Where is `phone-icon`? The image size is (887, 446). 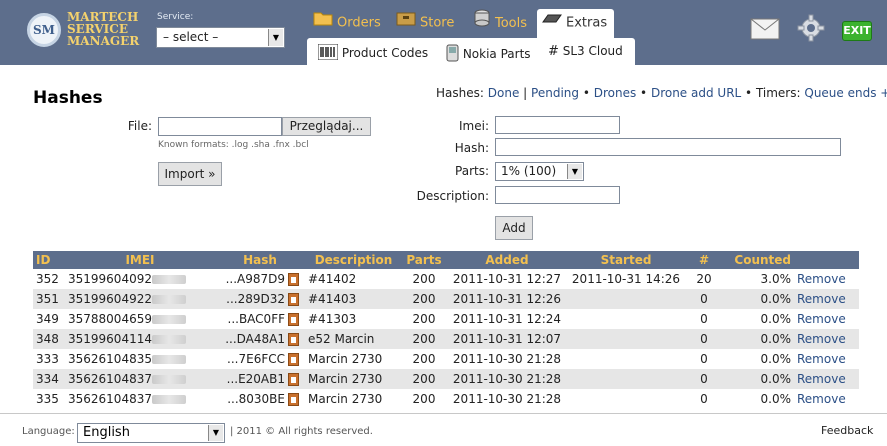 phone-icon is located at coordinates (452, 54).